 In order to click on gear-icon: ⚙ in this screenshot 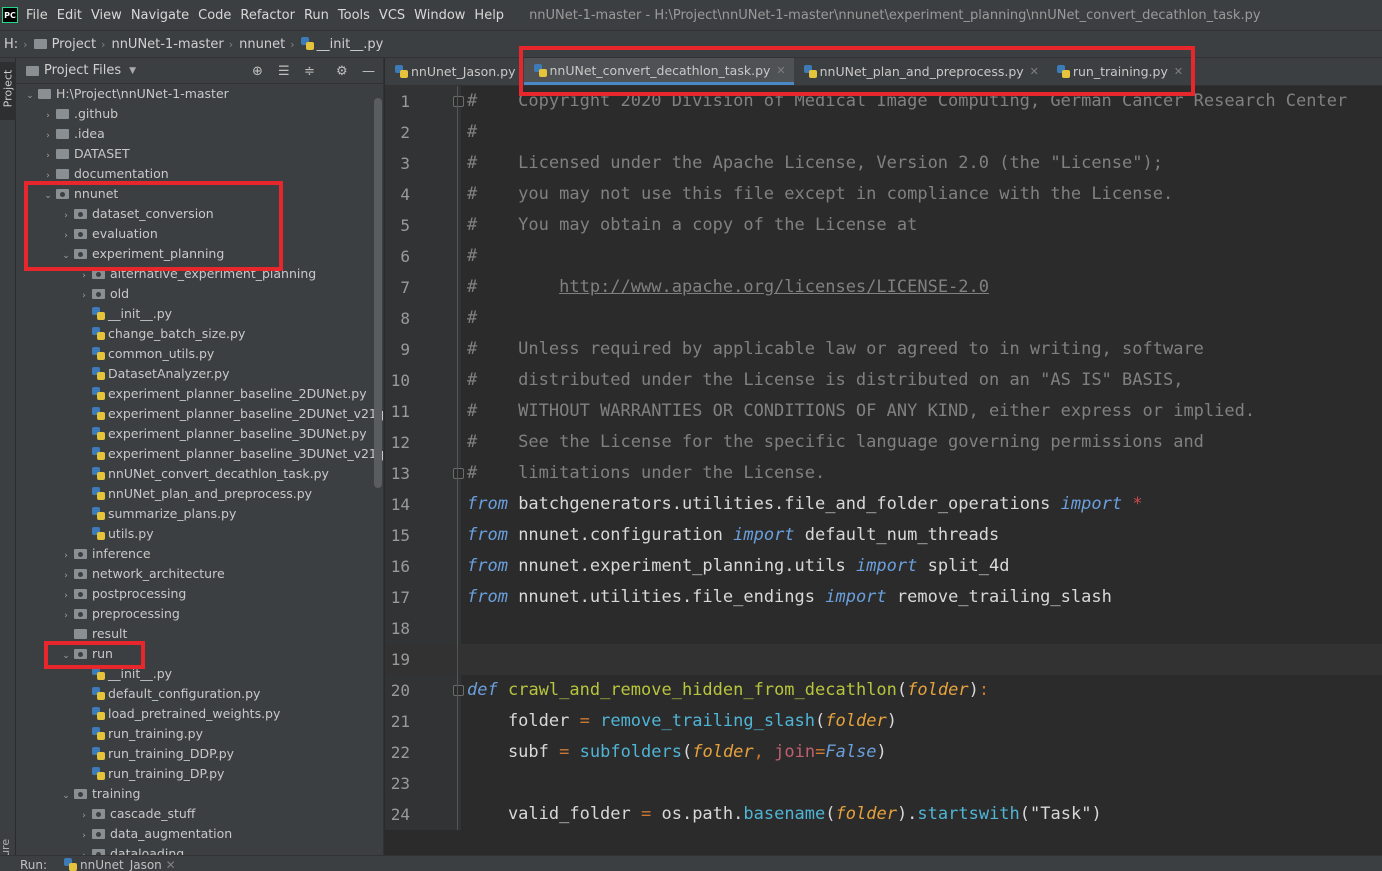, I will do `click(342, 71)`.